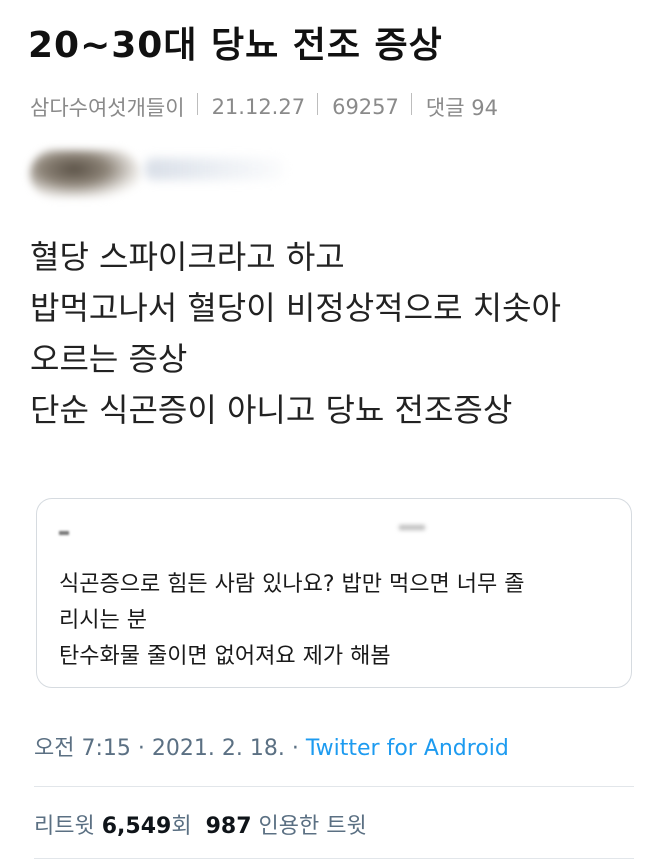 Image resolution: width=672 pixels, height=867 pixels. What do you see at coordinates (187, 257) in the screenshot?
I see `tweet-line: 혈당 스파이크라고 하고` at bounding box center [187, 257].